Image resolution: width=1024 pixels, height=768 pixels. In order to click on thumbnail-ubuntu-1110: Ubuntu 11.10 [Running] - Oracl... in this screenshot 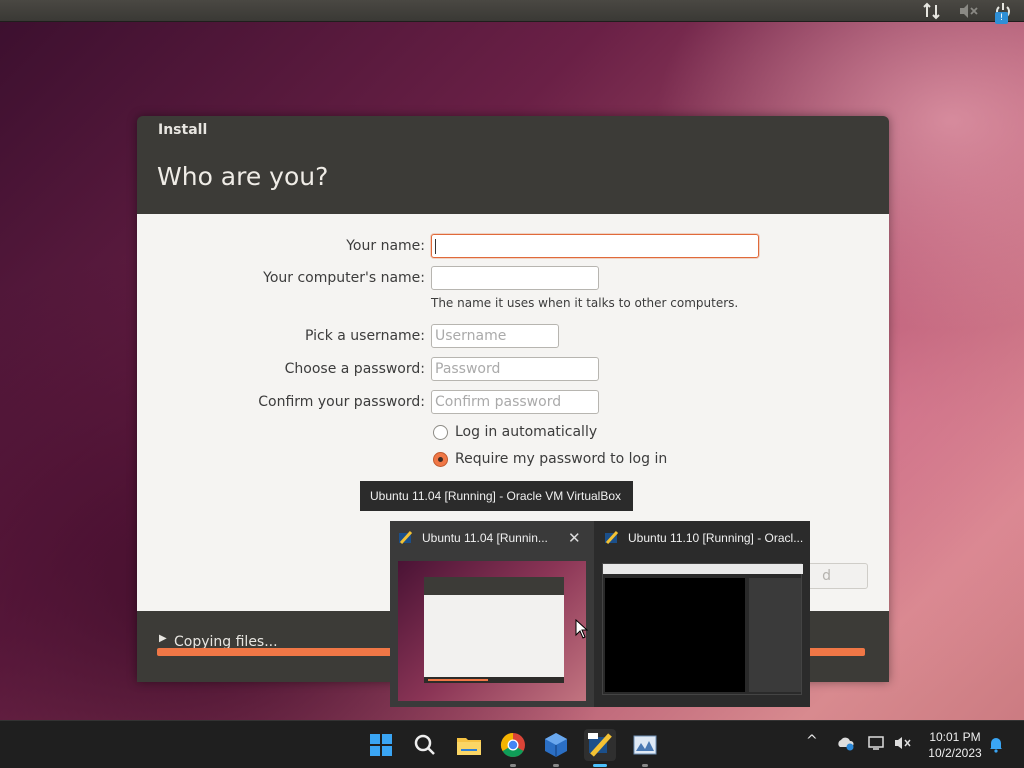, I will do `click(703, 614)`.